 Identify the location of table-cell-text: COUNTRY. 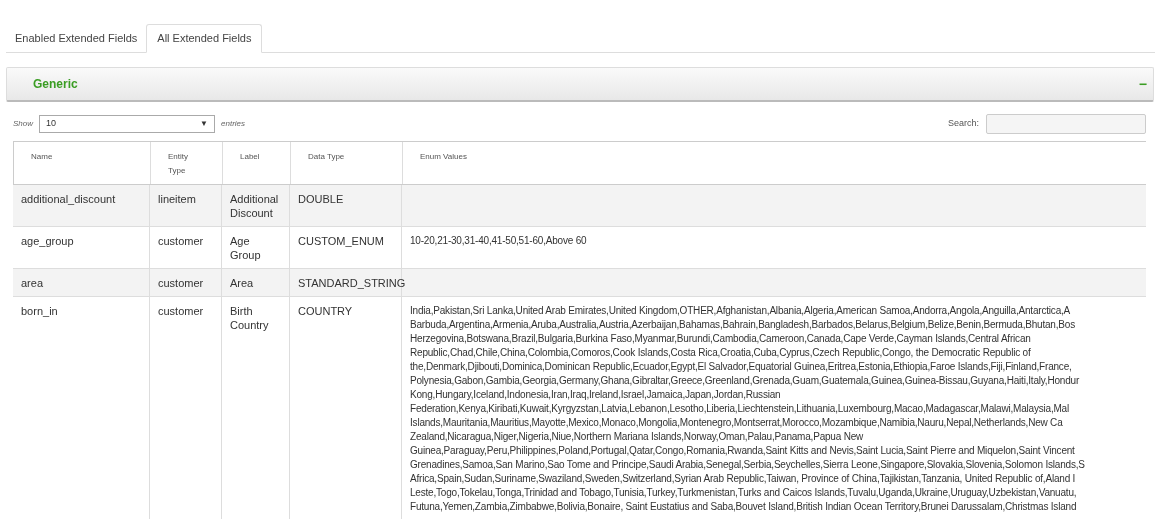
(326, 311).